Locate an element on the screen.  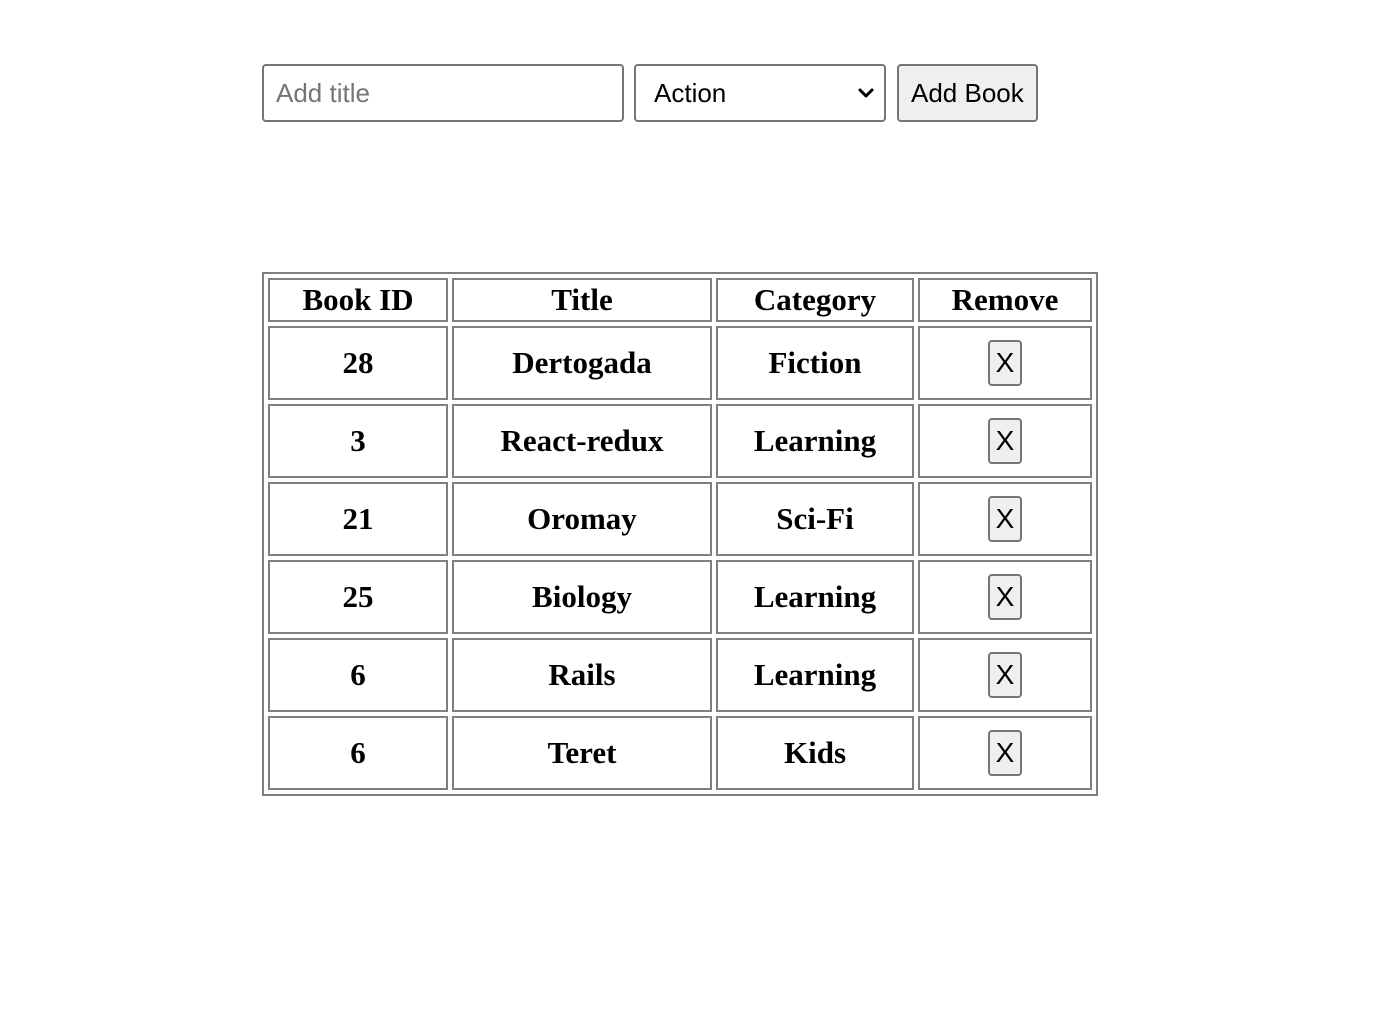
book-category-cell: Sci-Fi is located at coordinates (815, 519).